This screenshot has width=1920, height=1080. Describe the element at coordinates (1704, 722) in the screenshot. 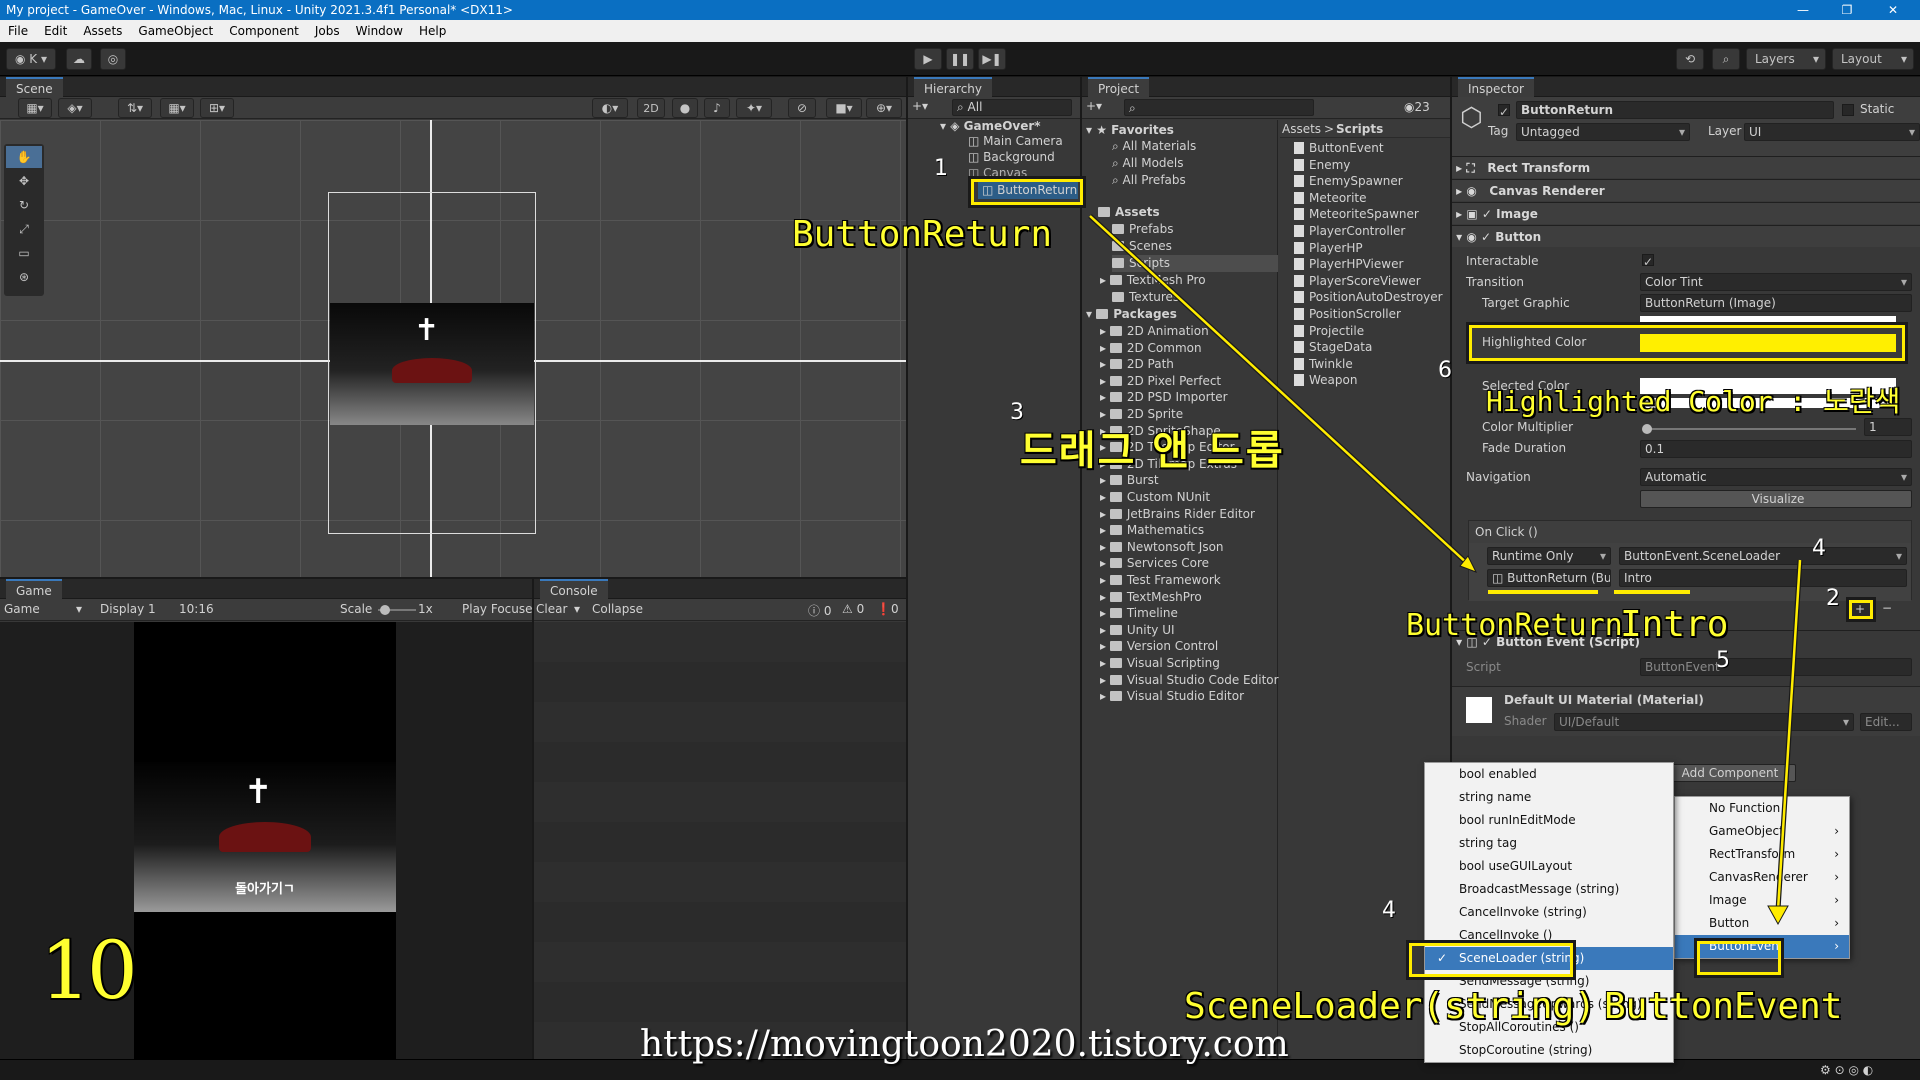

I see `shader-dropdown: UI/Default` at that location.